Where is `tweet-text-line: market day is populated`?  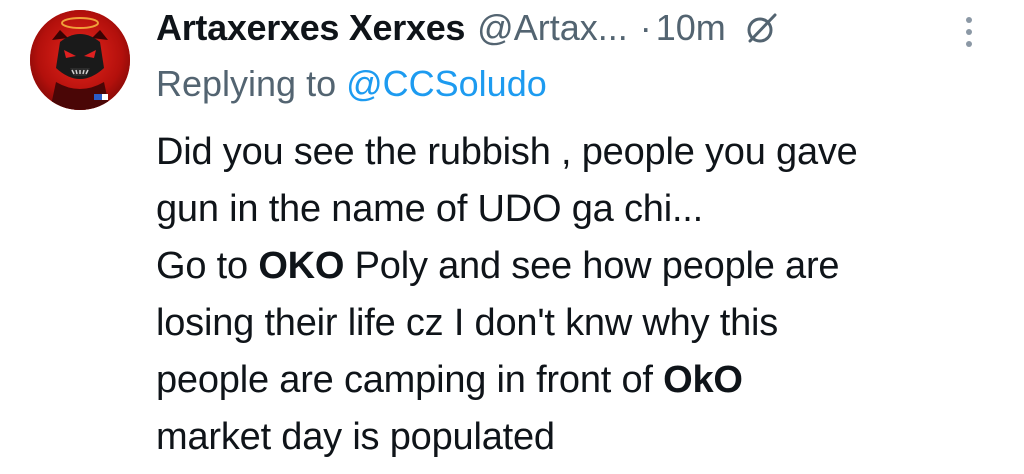 tweet-text-line: market day is populated is located at coordinates (355, 437).